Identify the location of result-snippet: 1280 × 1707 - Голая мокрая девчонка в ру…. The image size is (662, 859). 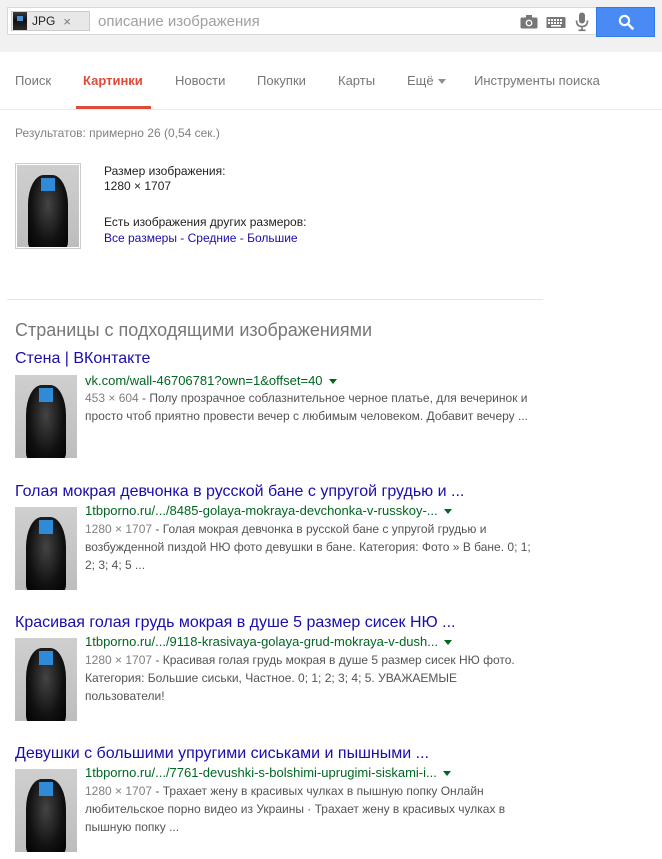
(310, 547).